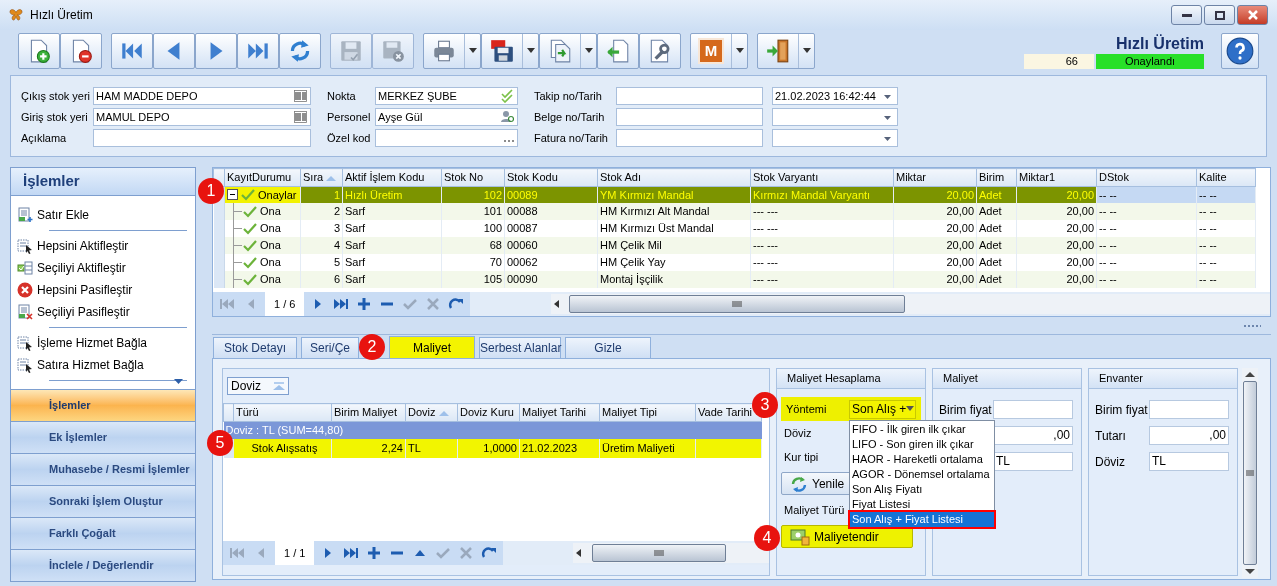  Describe the element at coordinates (81, 51) in the screenshot. I see `delete-button` at that location.